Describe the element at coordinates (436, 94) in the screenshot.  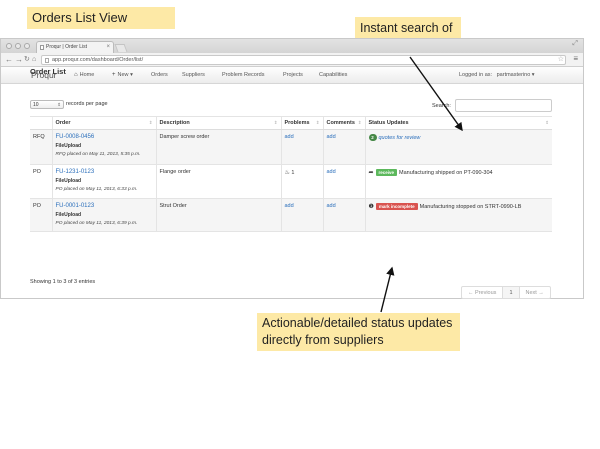
I see `search-arrow` at that location.